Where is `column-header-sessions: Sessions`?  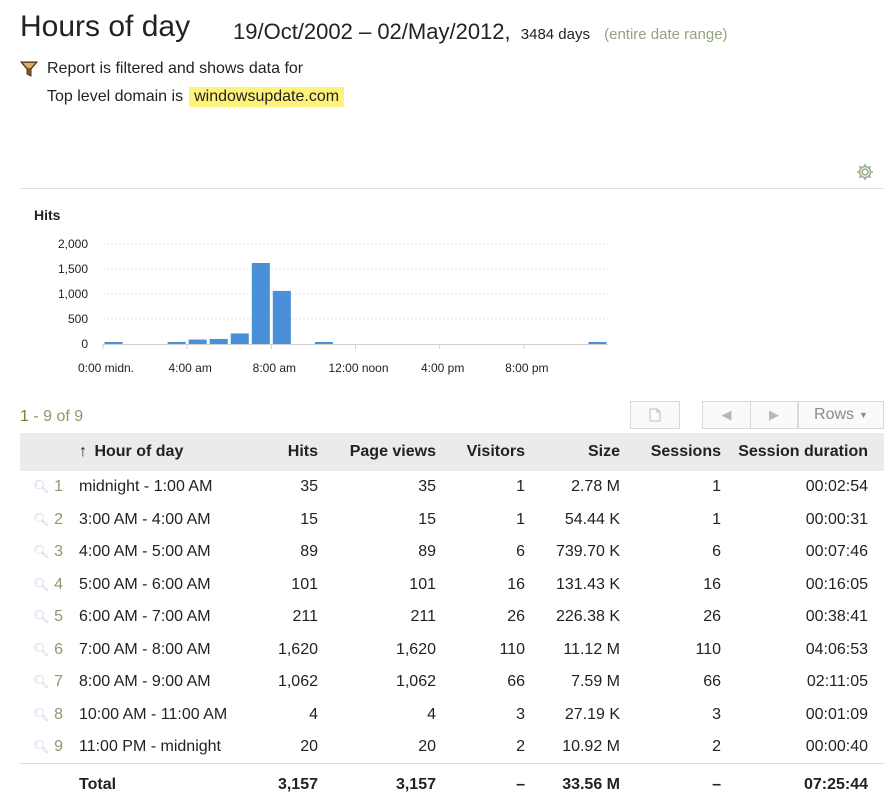 column-header-sessions: Sessions is located at coordinates (686, 452).